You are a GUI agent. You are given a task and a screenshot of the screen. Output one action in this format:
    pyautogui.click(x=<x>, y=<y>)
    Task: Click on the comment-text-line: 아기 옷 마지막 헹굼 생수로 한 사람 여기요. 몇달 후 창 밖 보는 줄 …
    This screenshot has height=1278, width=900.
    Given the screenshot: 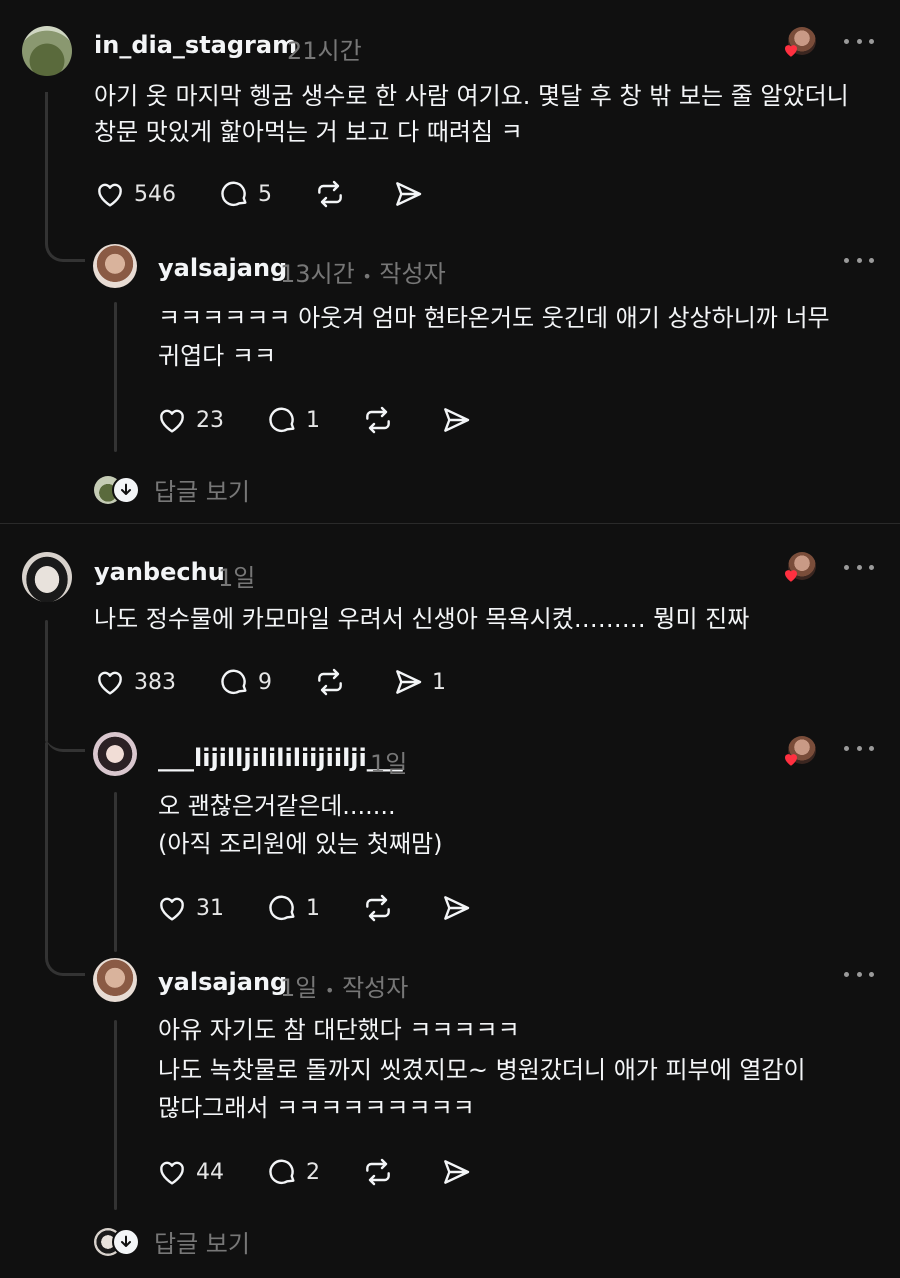 What is the action you would take?
    pyautogui.click(x=471, y=96)
    